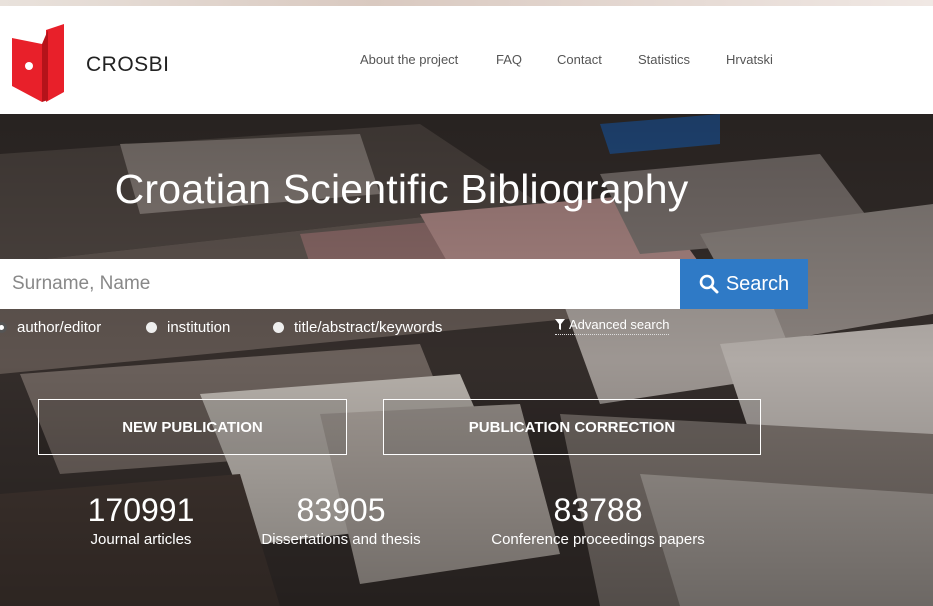 This screenshot has height=606, width=933. I want to click on radio-title-abstract-keywords: title/abstract/keywords, so click(357, 327).